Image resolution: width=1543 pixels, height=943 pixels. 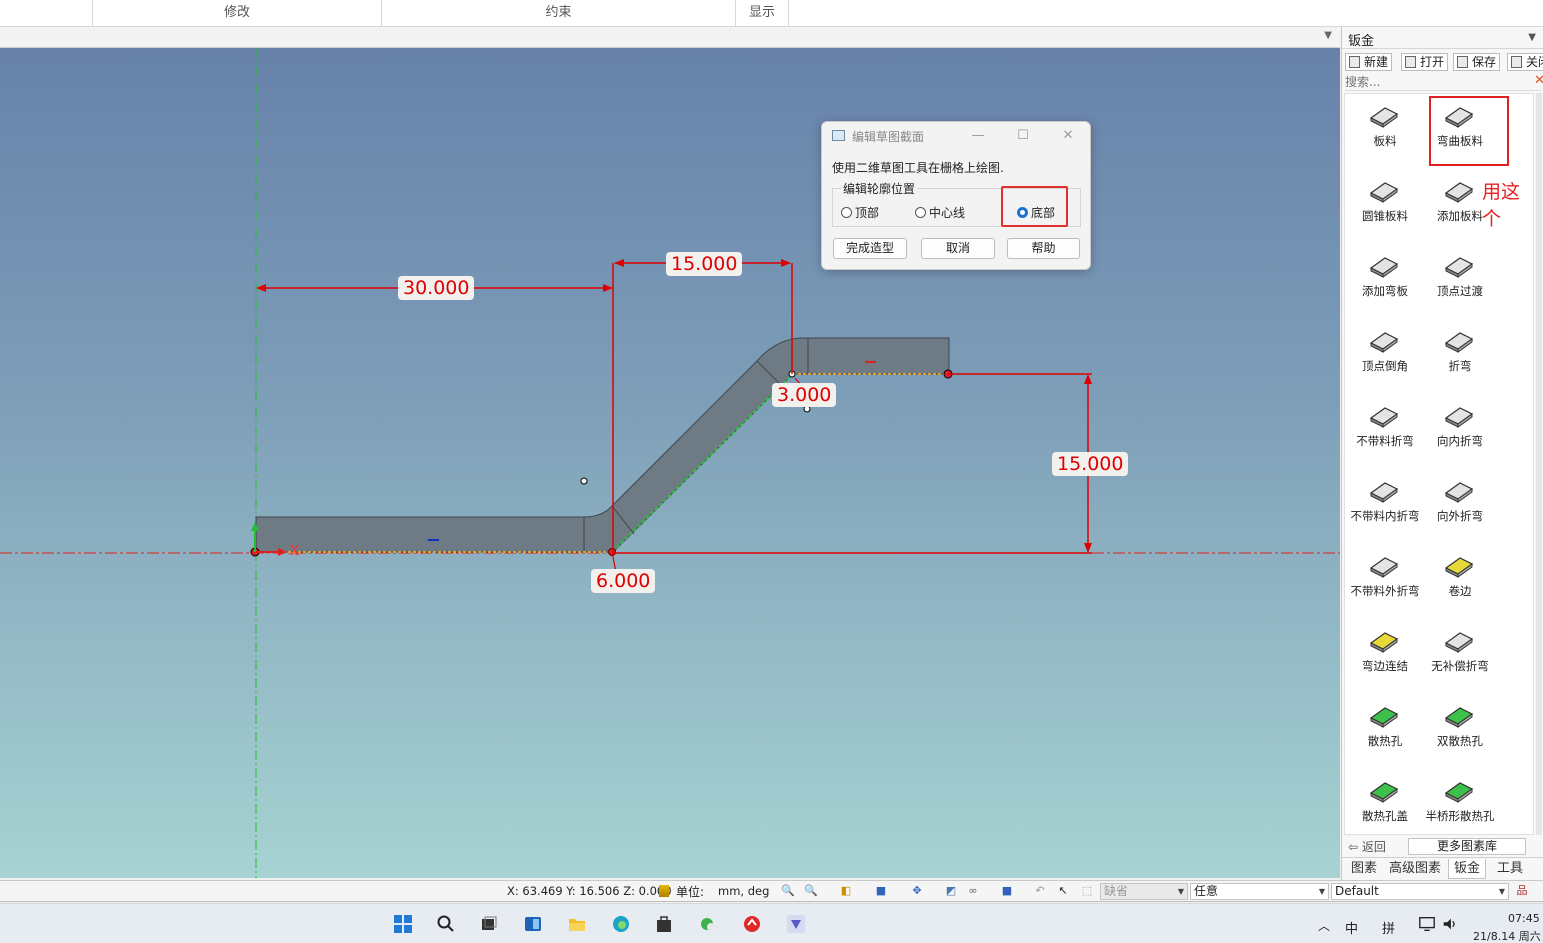 What do you see at coordinates (1460, 441) in the screenshot?
I see `tool-label: 向内折弯` at bounding box center [1460, 441].